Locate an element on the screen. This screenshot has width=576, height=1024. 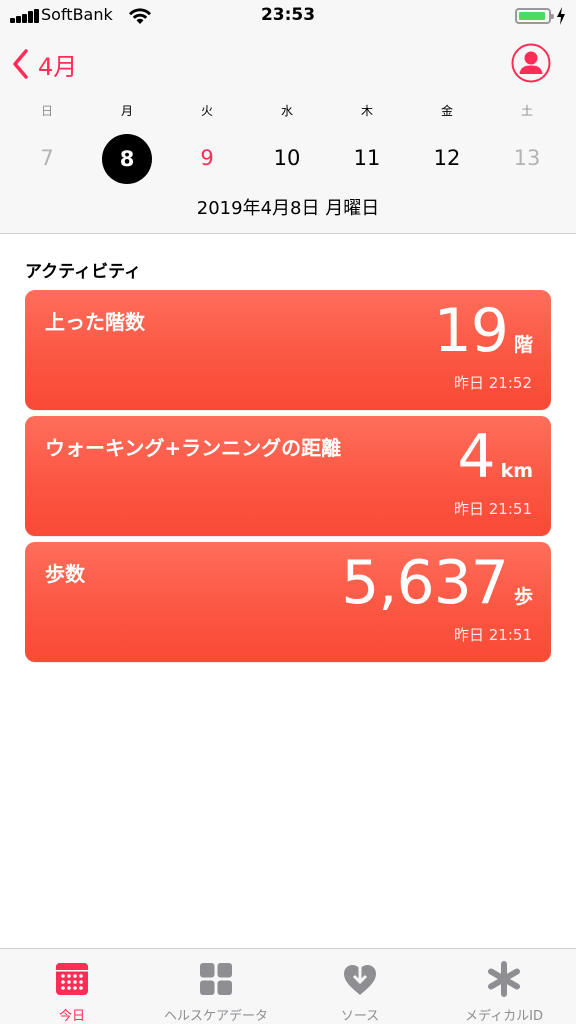
card-unit: 階 is located at coordinates (523, 345).